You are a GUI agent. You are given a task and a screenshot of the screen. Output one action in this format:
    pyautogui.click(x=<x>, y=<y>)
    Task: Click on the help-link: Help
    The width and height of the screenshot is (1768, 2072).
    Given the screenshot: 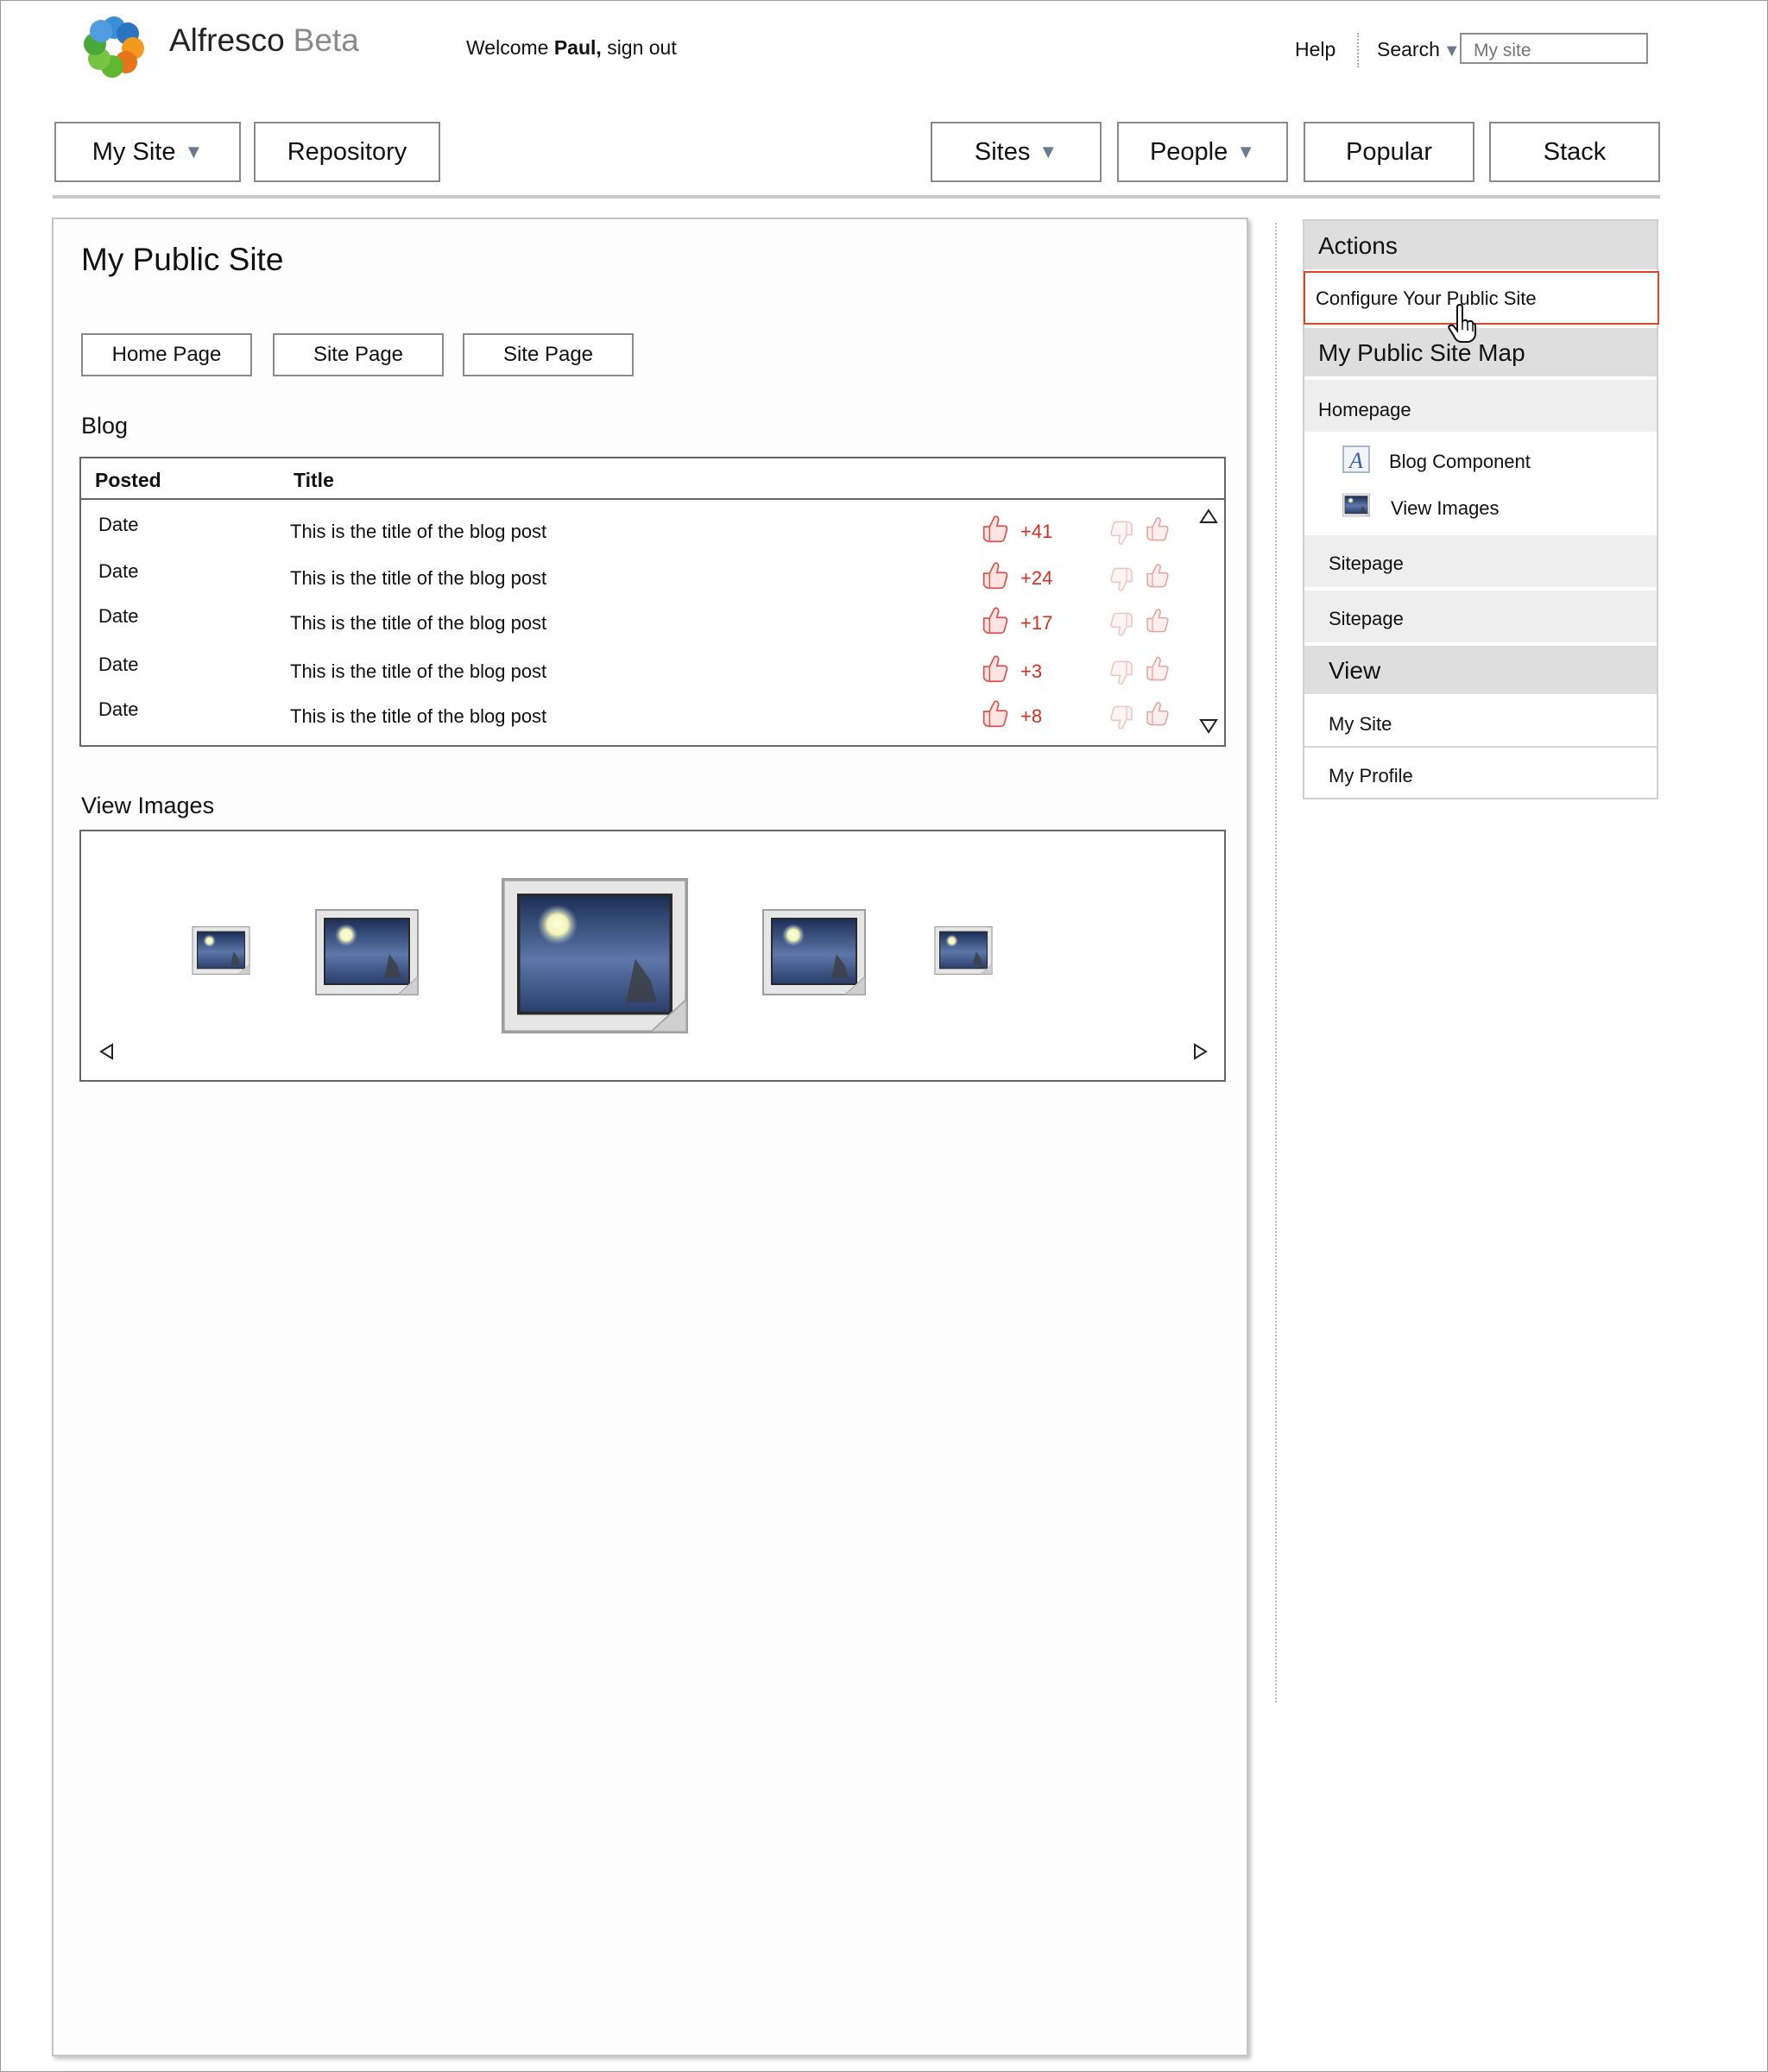 What is the action you would take?
    pyautogui.click(x=1315, y=49)
    